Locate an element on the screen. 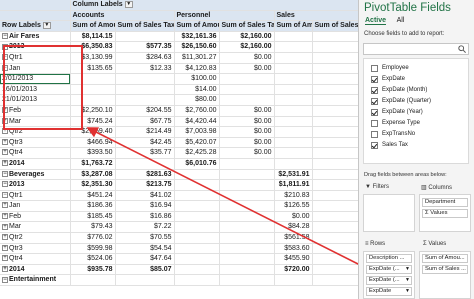 The width and height of the screenshot is (474, 299). filters-drop-area is located at coordinates (389, 213).